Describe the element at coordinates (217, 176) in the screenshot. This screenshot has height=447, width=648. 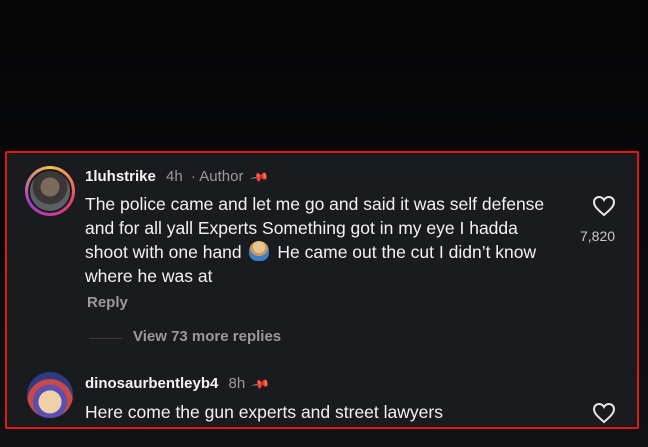
I see `author-tag: · Author` at that location.